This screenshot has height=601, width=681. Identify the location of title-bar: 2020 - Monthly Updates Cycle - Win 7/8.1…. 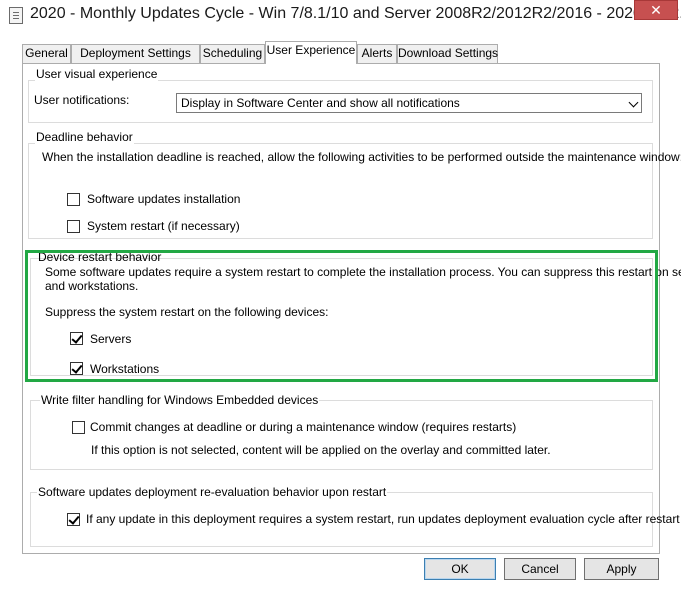
(340, 16).